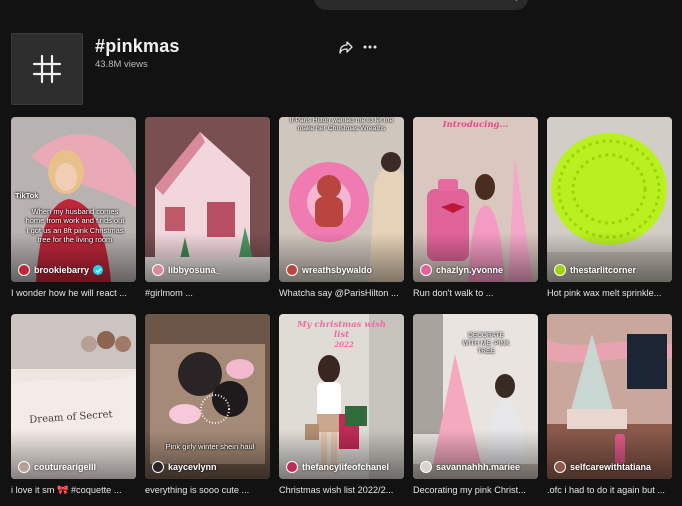  Describe the element at coordinates (486, 344) in the screenshot. I see `video-overlay-text: DECORATE WITH ME: PINK TREE` at that location.